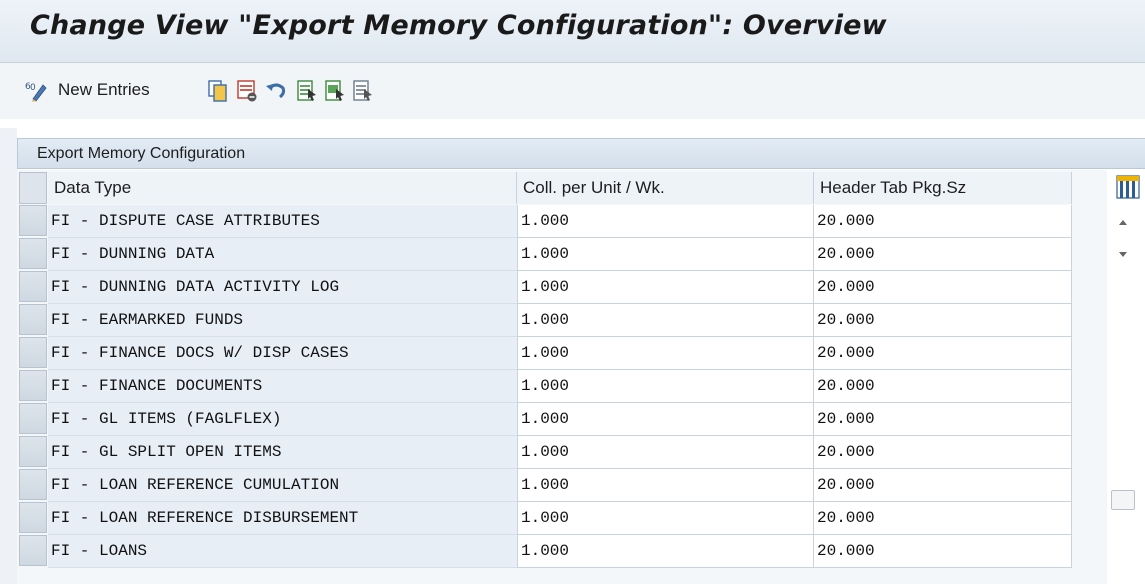 The image size is (1145, 584). Describe the element at coordinates (292, 353) in the screenshot. I see `cell-data-type: FI - FINANCE DOCS W/ DISP CASES` at that location.